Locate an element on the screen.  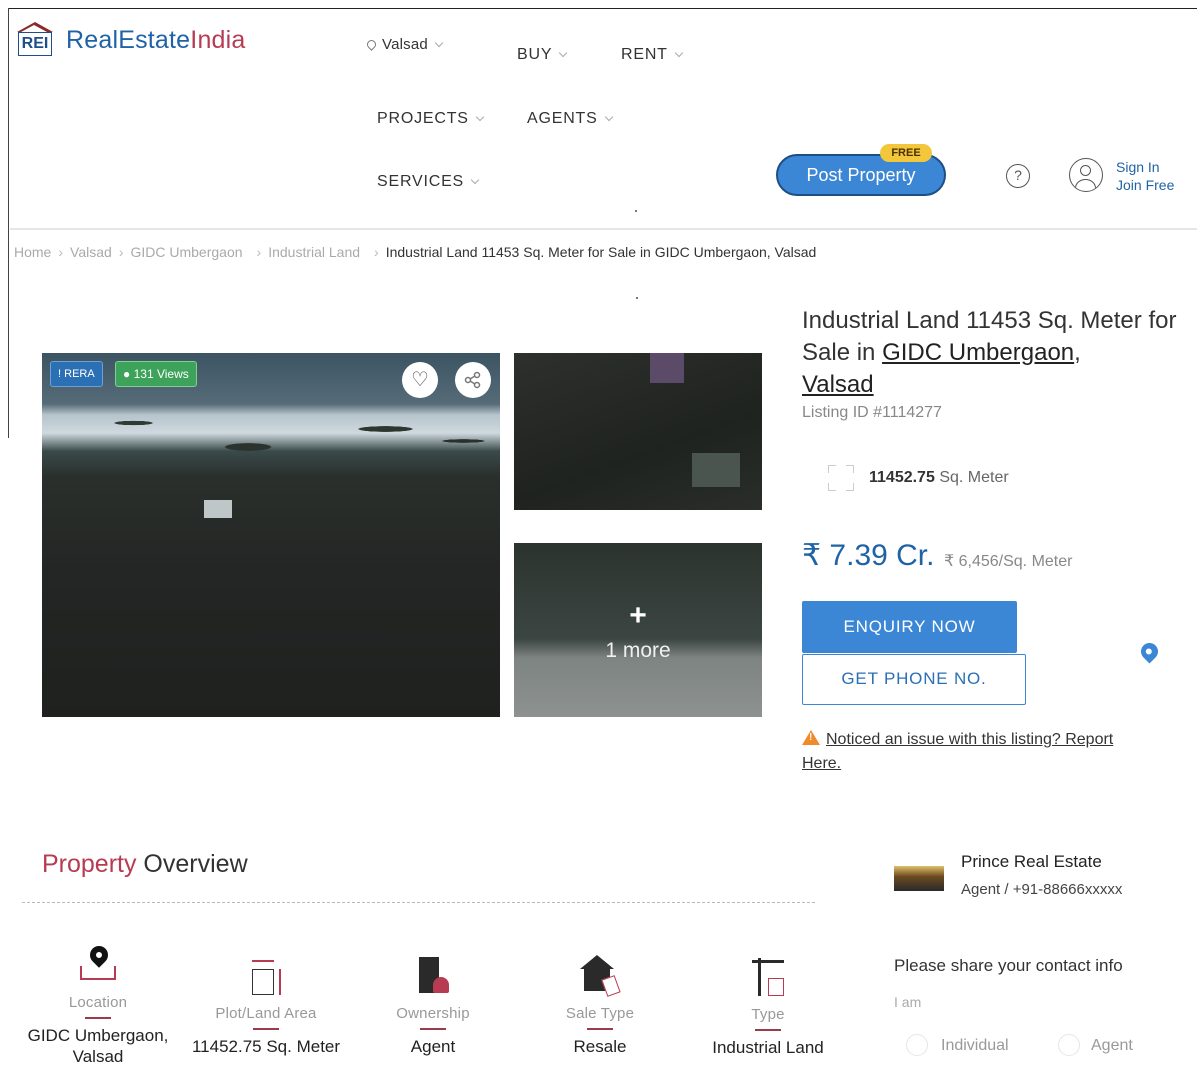
listing-id: Listing ID #1114277 is located at coordinates (872, 412).